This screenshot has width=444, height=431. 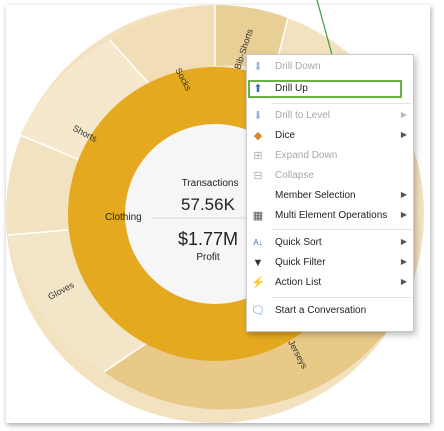 I want to click on lightning-icon: ⚡, so click(x=258, y=283).